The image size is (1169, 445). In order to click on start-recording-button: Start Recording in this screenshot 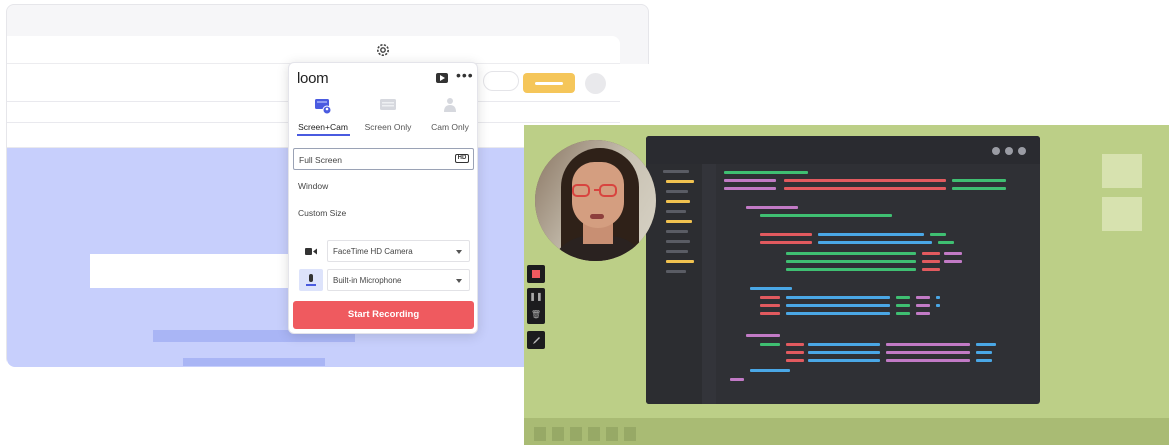, I will do `click(383, 315)`.